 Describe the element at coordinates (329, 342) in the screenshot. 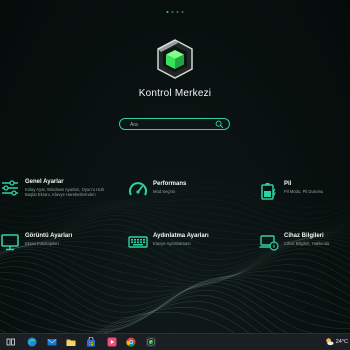

I see `sun-cloud-icon` at that location.